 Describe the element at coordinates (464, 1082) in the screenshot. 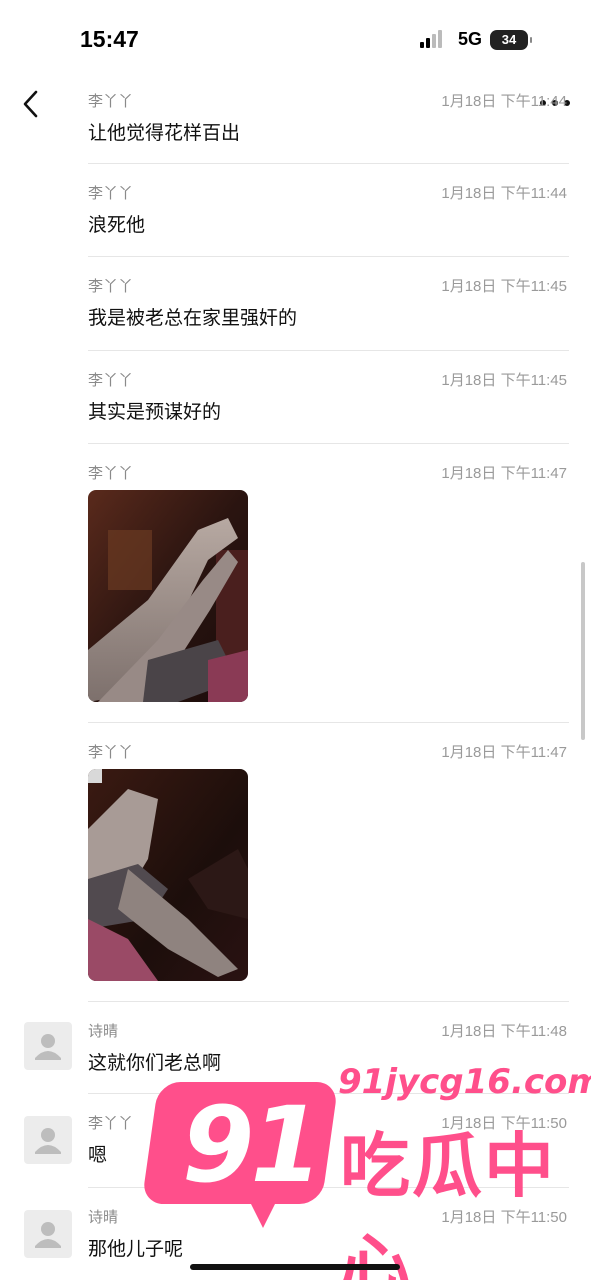

I see `watermark-url: 91jycg16.com` at that location.